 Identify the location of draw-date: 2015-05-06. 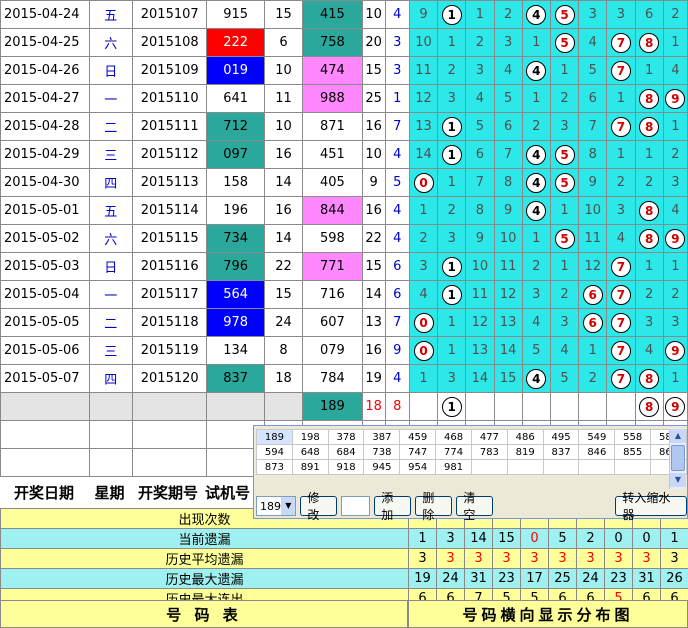
(45, 350).